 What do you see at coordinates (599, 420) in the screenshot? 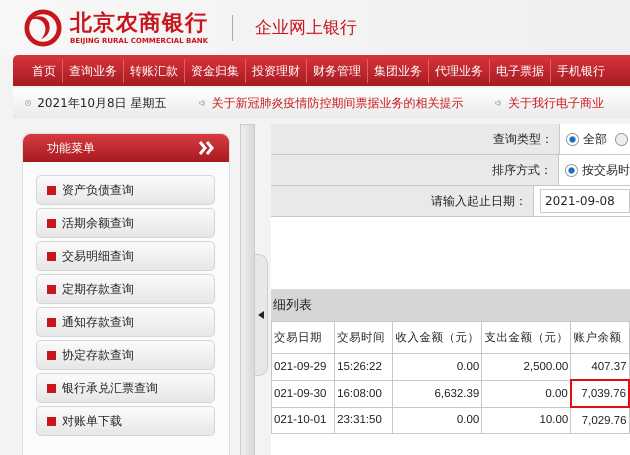
I see `table-cell: 7,029.76` at bounding box center [599, 420].